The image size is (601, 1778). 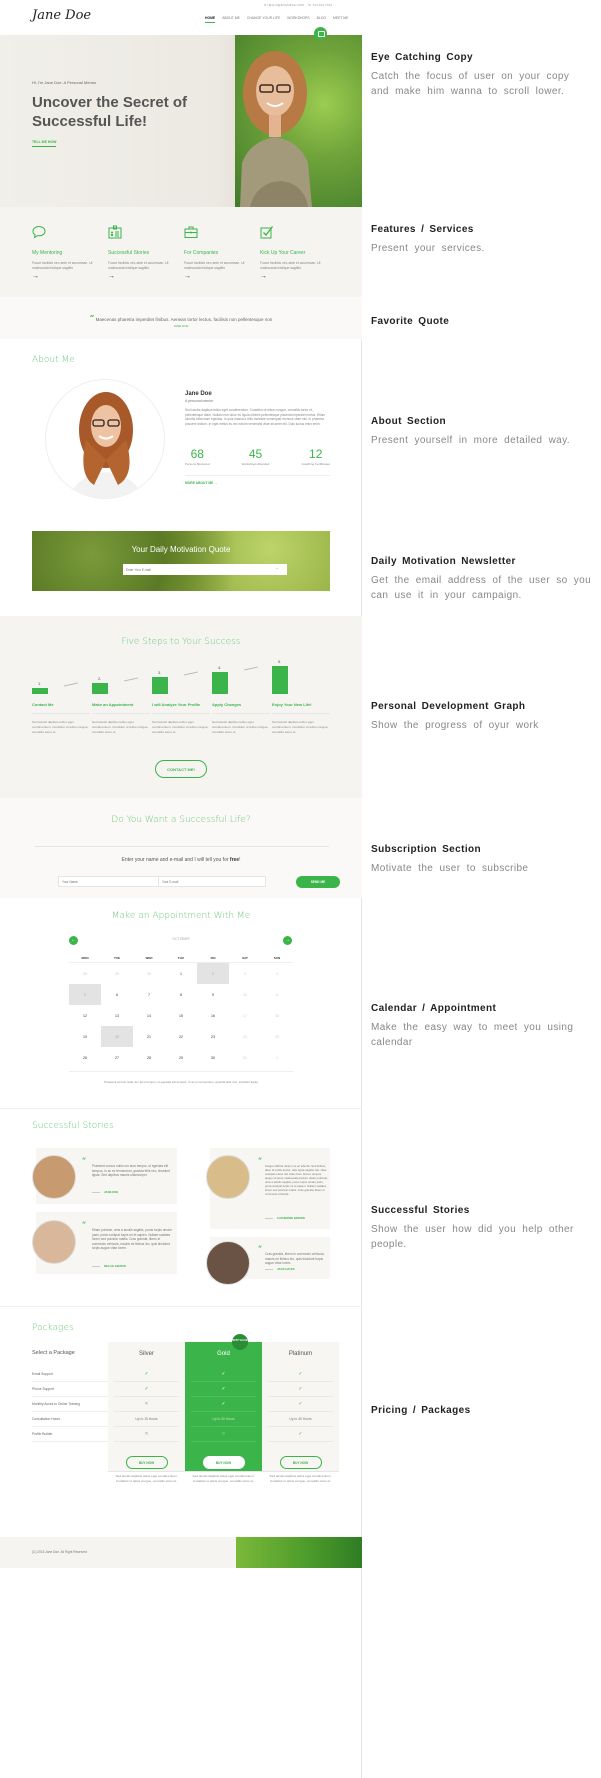 I want to click on calendar-day: 10, so click(x=245, y=994).